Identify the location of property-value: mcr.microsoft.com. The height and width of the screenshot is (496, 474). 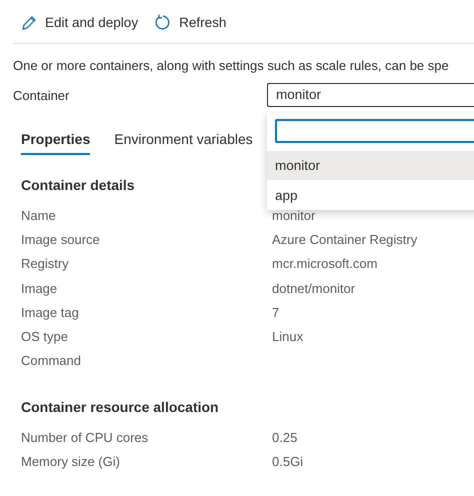
(325, 264).